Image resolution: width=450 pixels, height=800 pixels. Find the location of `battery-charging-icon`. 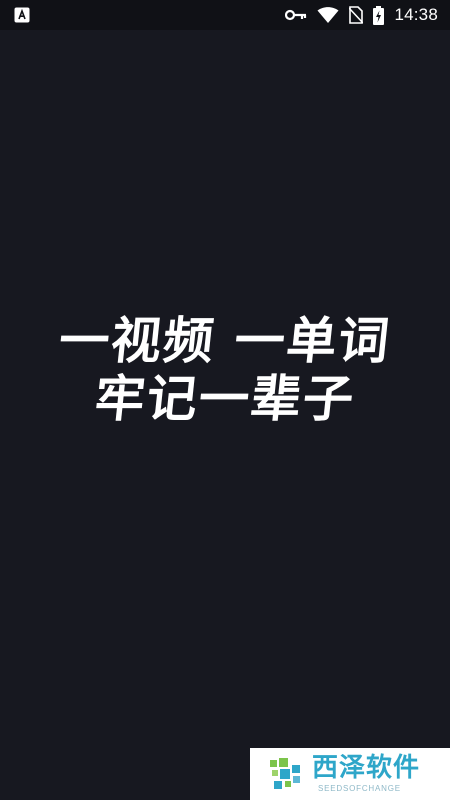

battery-charging-icon is located at coordinates (379, 15).